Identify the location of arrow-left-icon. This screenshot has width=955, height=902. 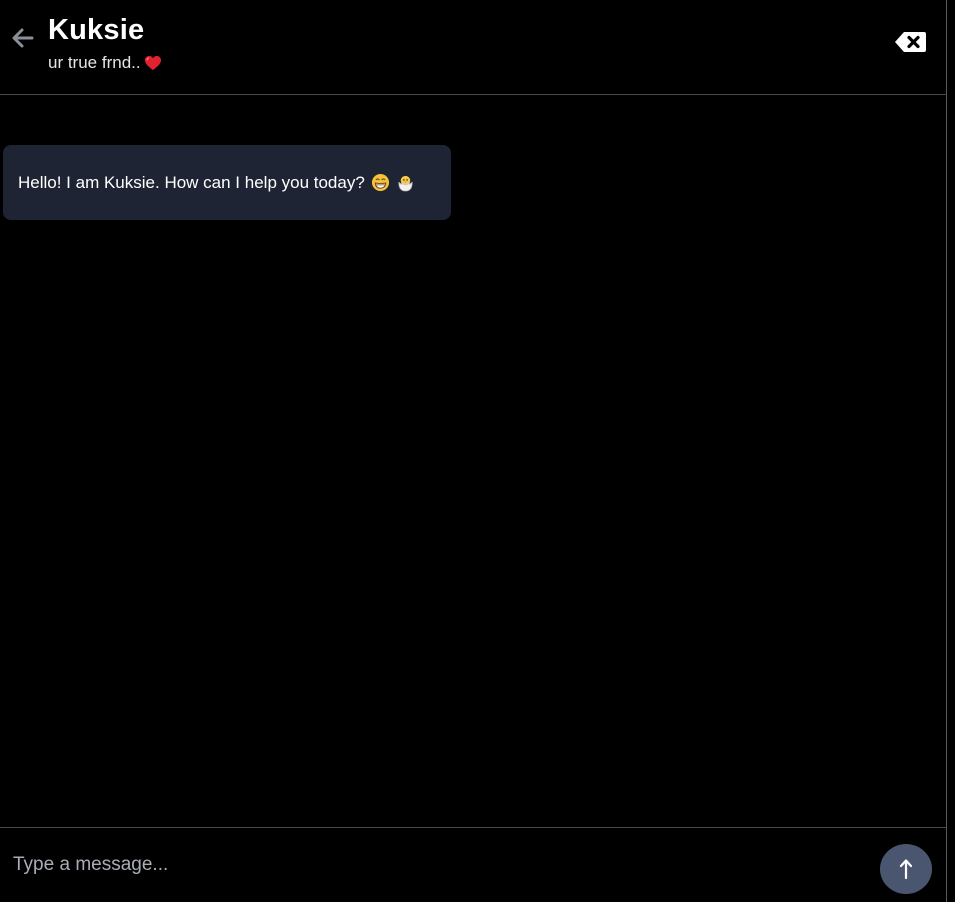
(23, 38).